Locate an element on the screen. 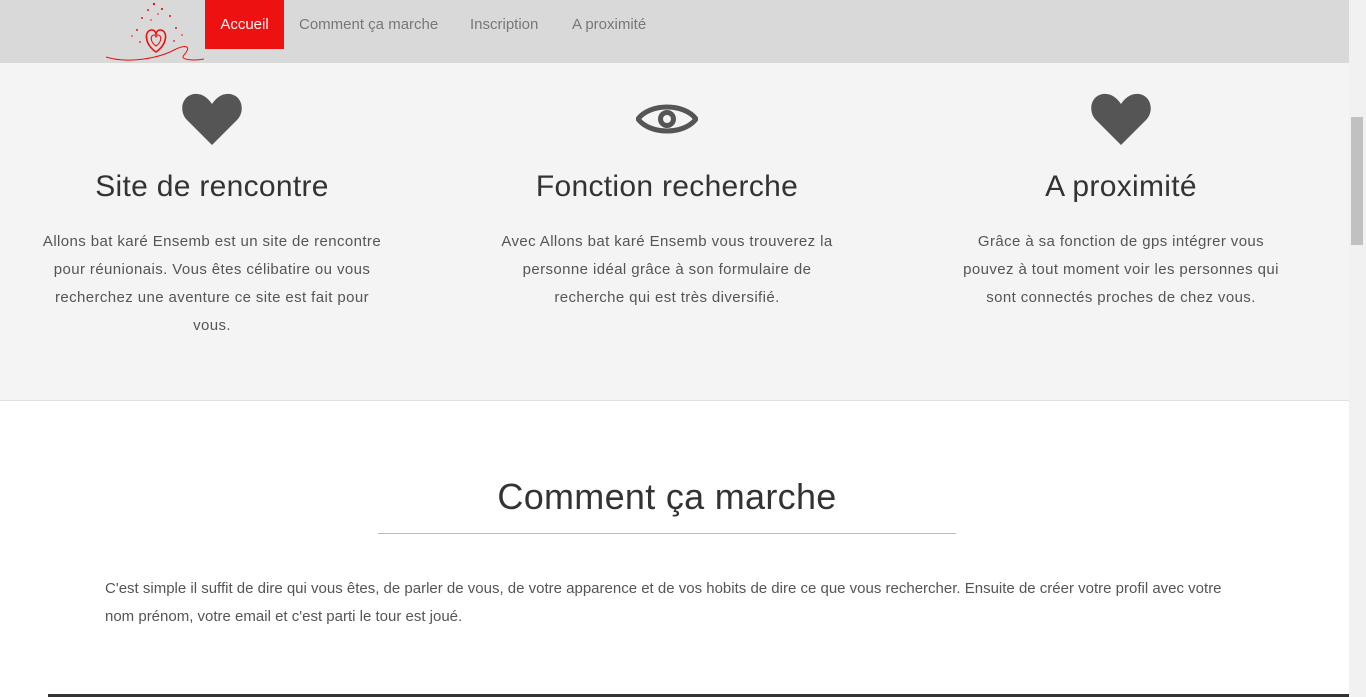 The image size is (1366, 697). nav-item-accueil: Accueil is located at coordinates (244, 24).